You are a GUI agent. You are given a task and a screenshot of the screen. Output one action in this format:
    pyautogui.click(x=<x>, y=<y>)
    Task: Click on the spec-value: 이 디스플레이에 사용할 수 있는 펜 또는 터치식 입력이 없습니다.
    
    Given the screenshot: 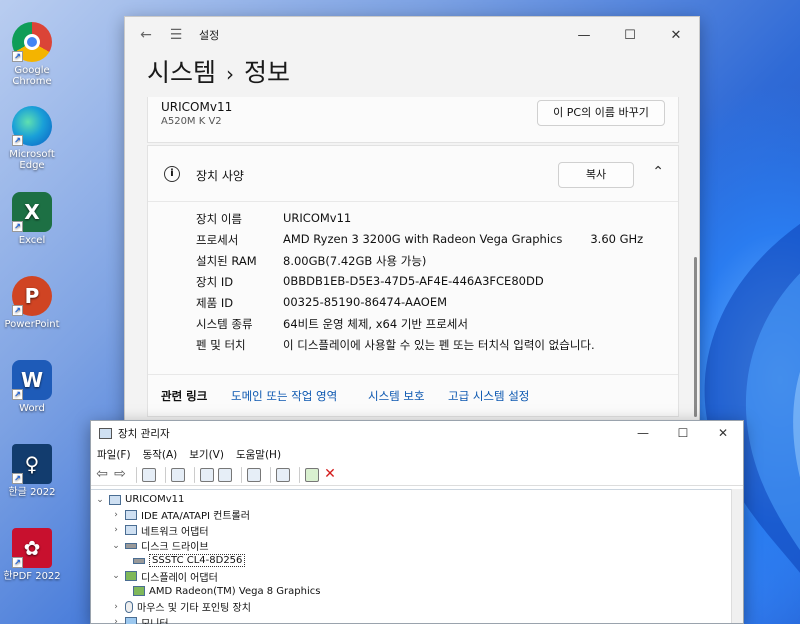 What is the action you would take?
    pyautogui.click(x=439, y=345)
    